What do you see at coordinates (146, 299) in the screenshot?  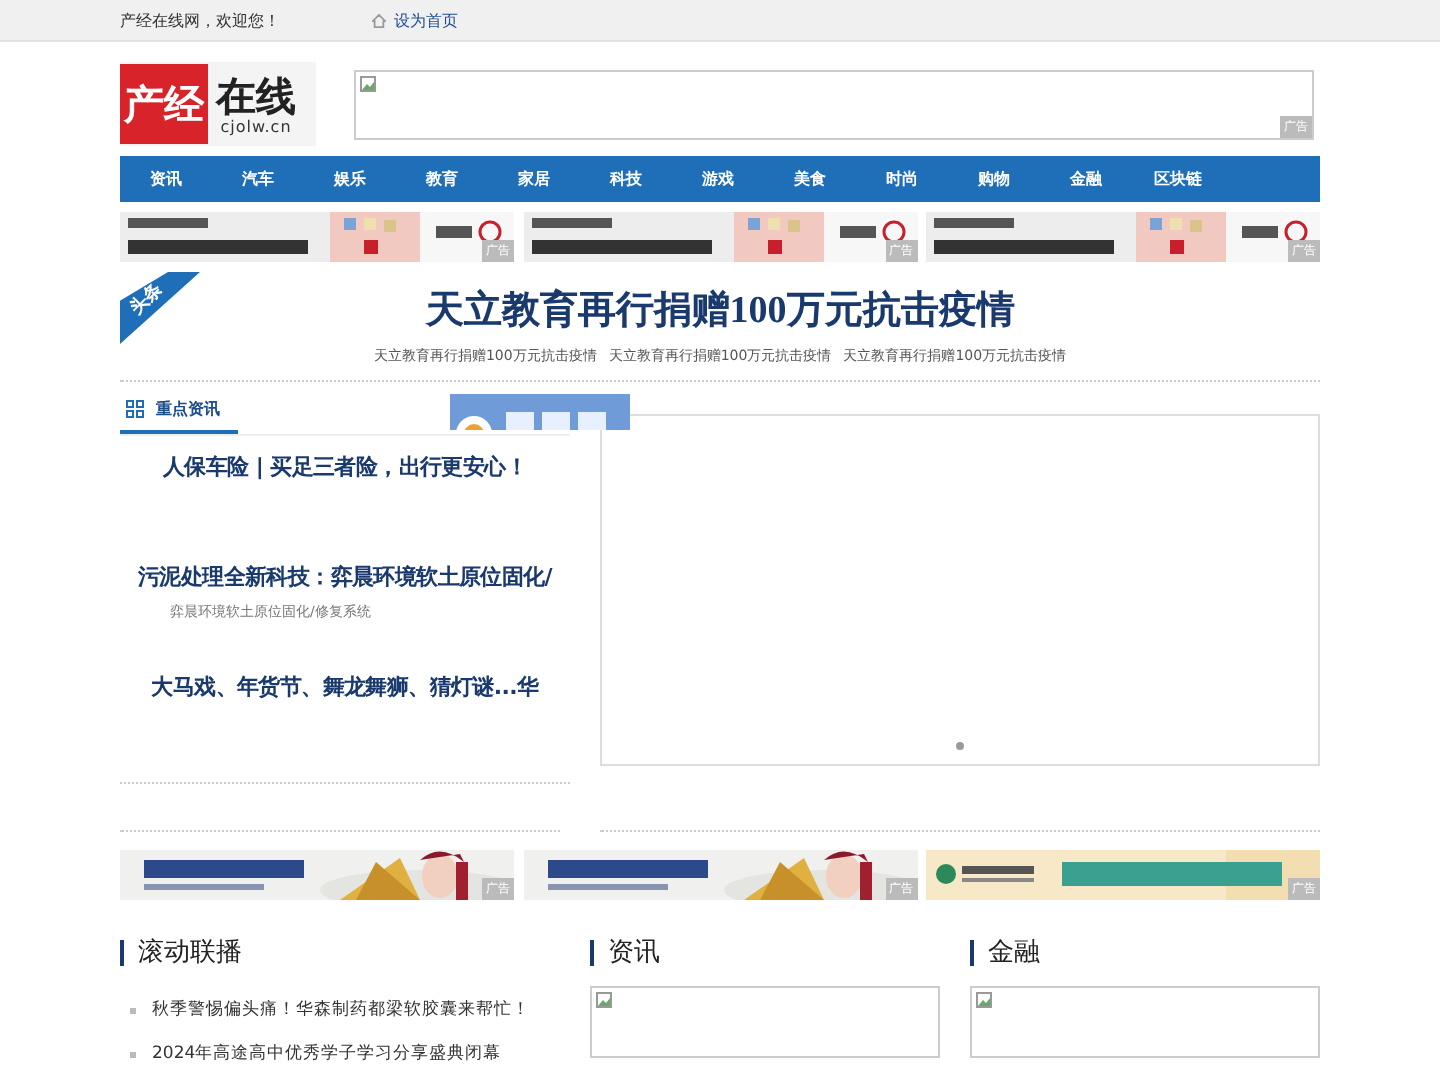 I see `ribbon-label: 头条` at bounding box center [146, 299].